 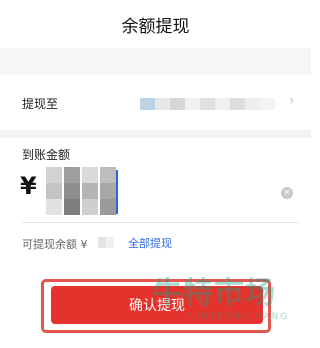 What do you see at coordinates (155, 26) in the screenshot?
I see `page-title: 余额提现` at bounding box center [155, 26].